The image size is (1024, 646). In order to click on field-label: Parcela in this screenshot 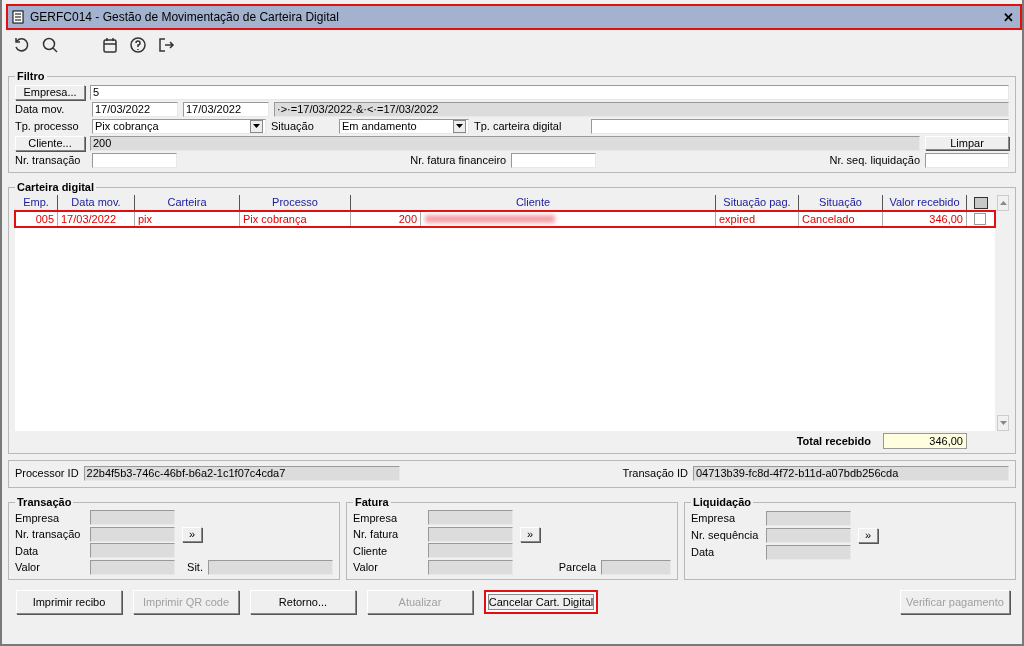, I will do `click(577, 567)`.